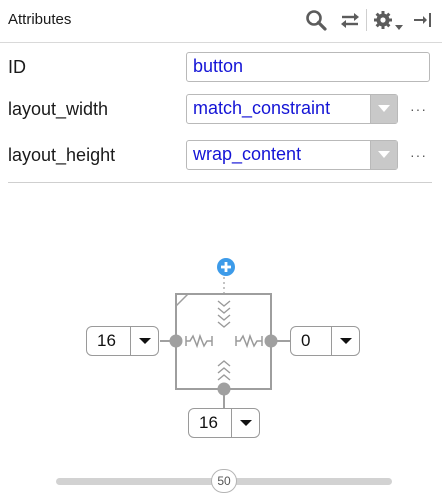 The image size is (442, 500). Describe the element at coordinates (224, 481) in the screenshot. I see `horizontal-bias-slider-thumb: 50` at that location.